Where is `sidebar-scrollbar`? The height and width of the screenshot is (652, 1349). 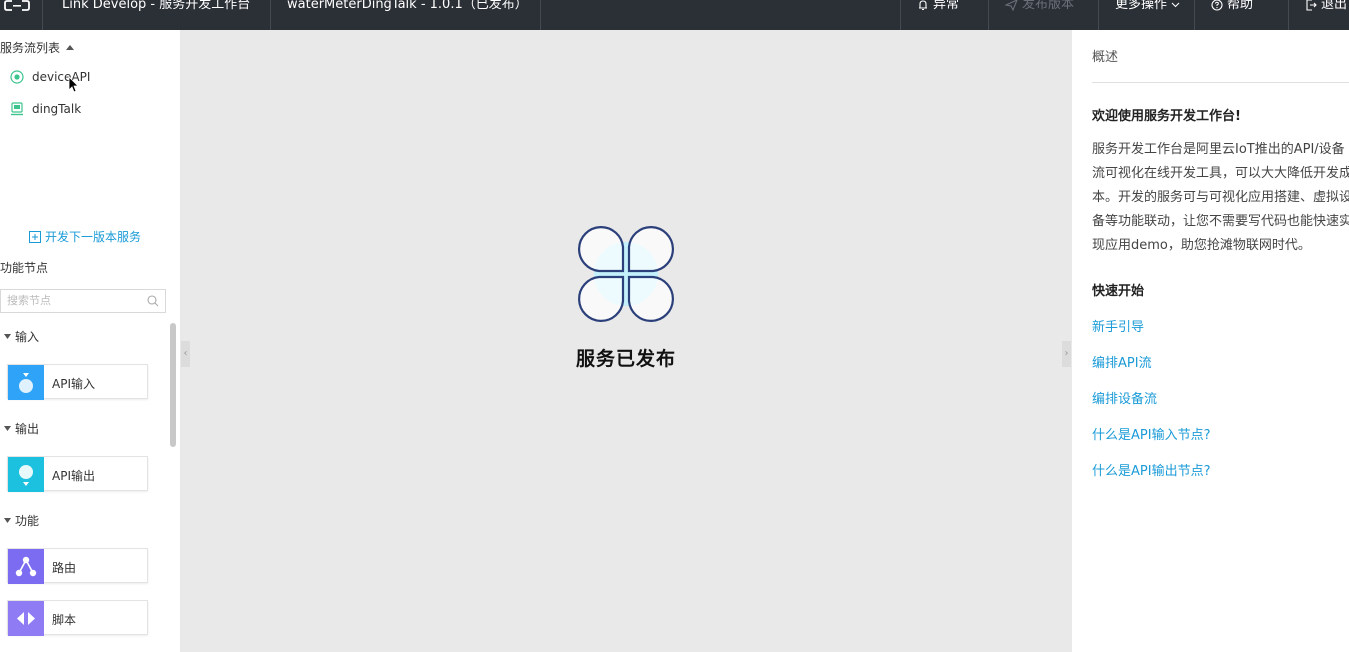 sidebar-scrollbar is located at coordinates (173, 385).